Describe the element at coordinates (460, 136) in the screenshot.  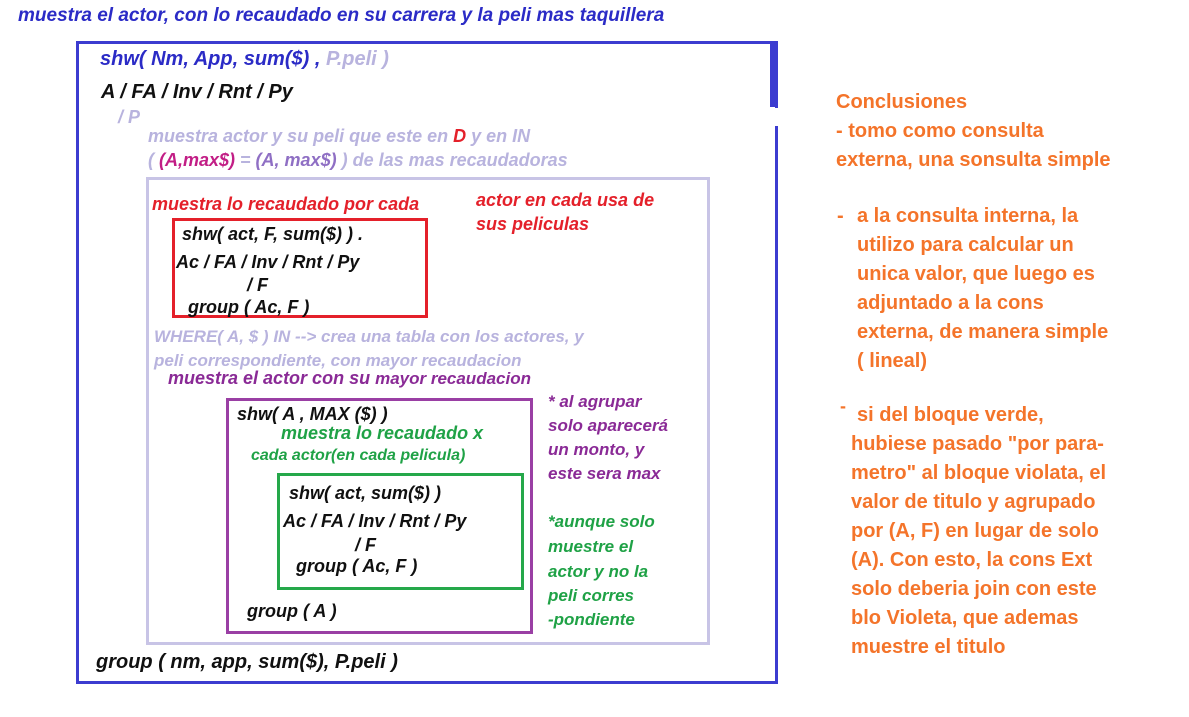
I see `note-line1-d: D` at that location.